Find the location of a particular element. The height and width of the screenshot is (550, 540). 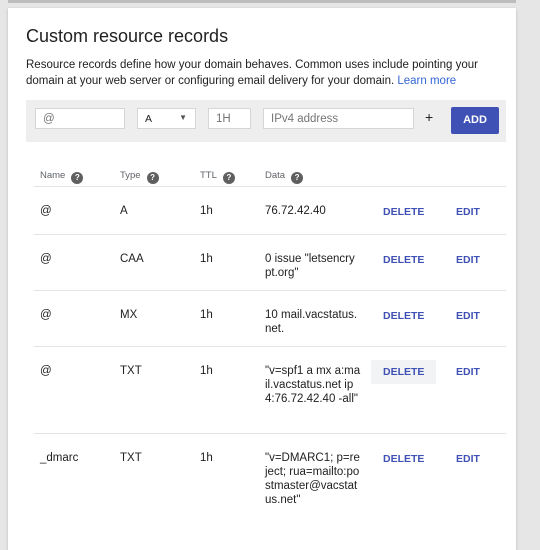

add-record-form: A ▼ + ADD is located at coordinates (266, 121).